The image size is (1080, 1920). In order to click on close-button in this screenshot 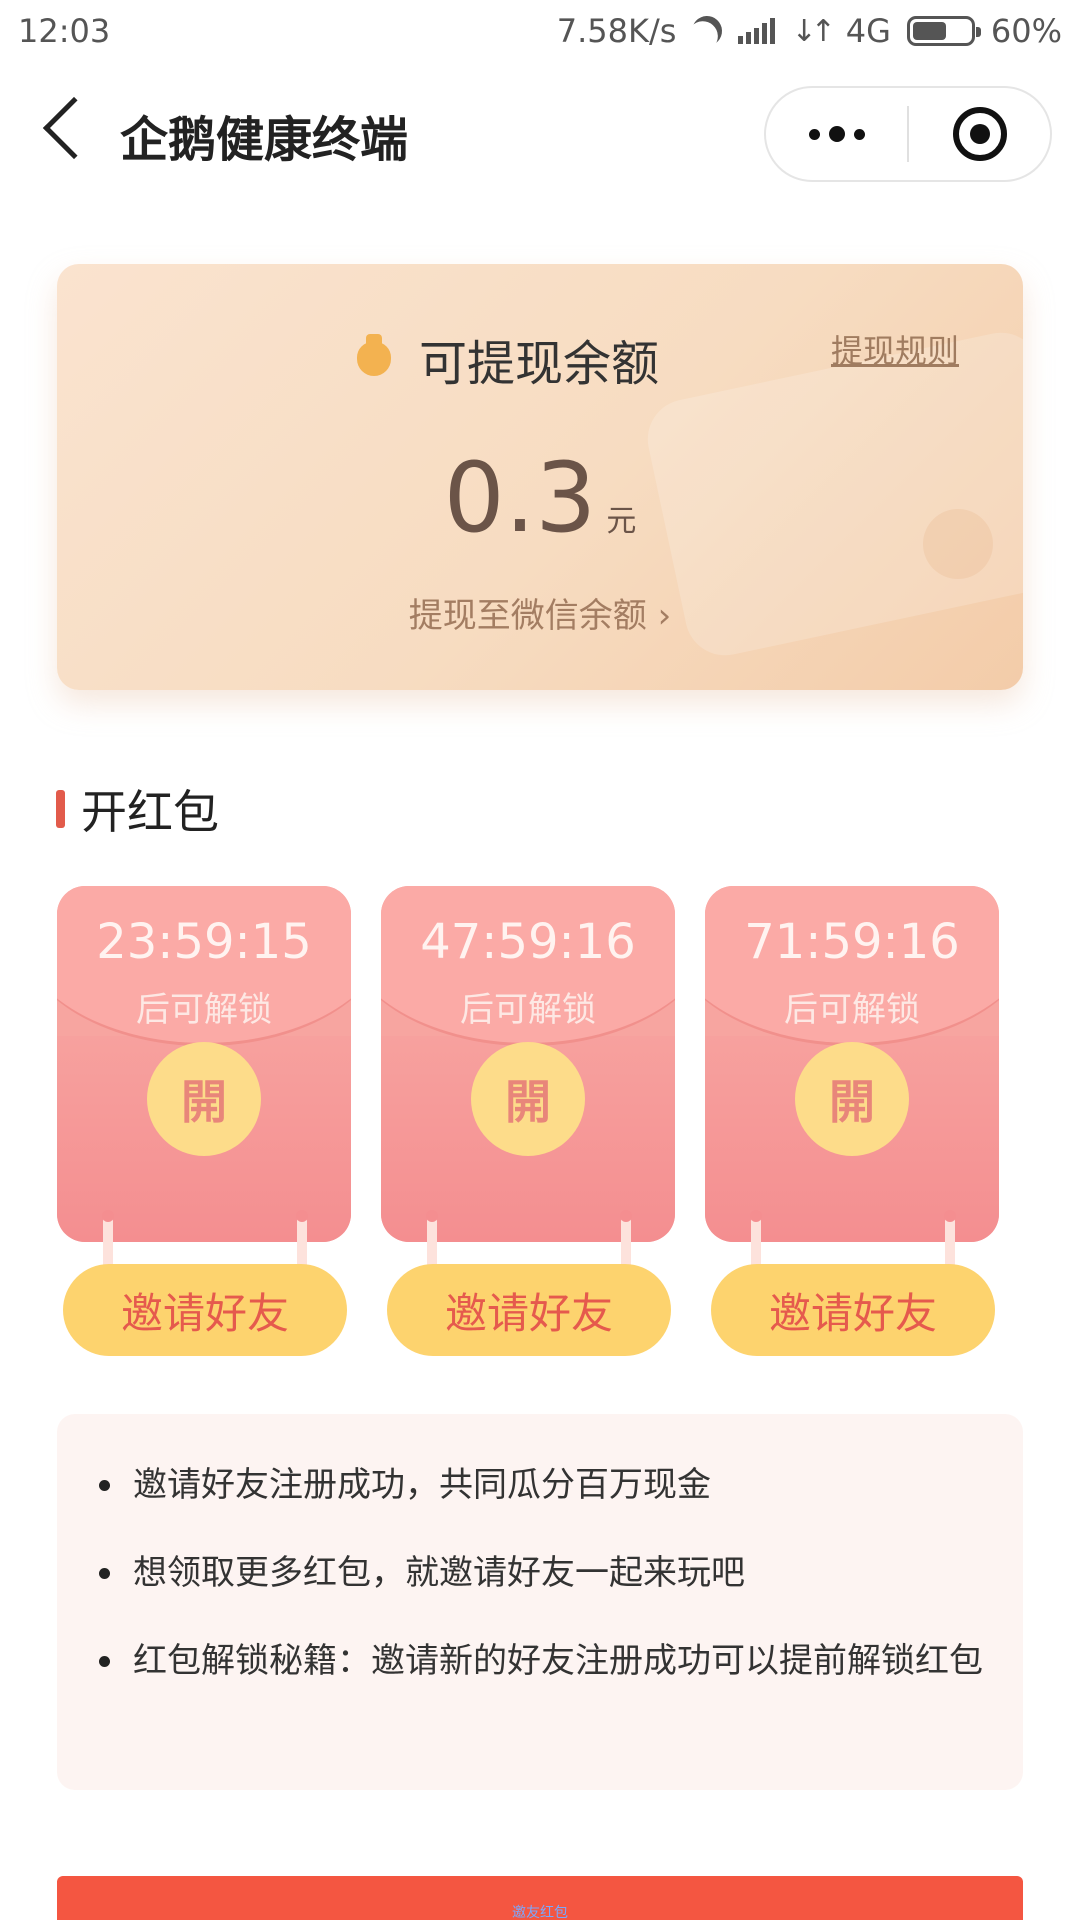, I will do `click(979, 134)`.